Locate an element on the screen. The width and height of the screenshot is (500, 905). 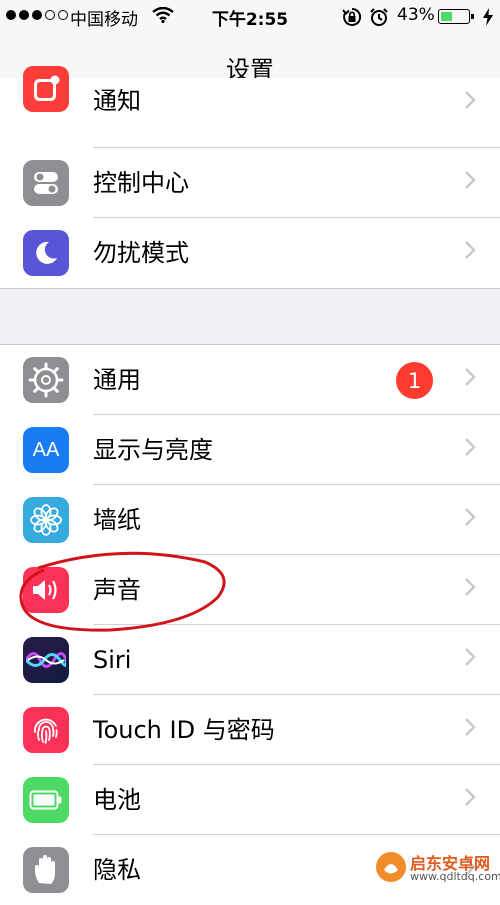
battery-icon is located at coordinates (46, 800).